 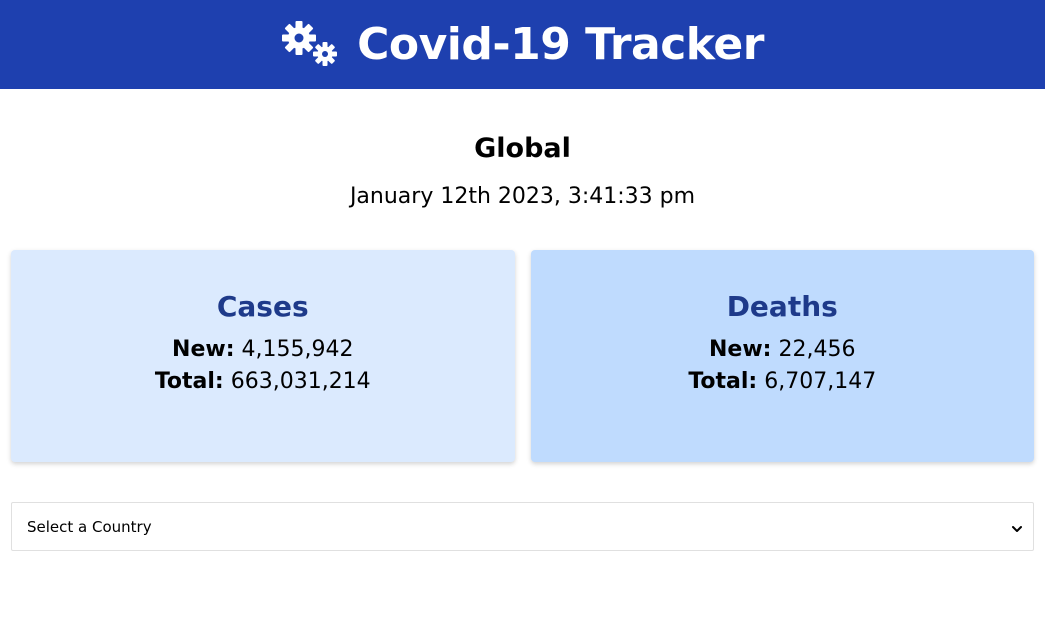 I want to click on app-header: Covid-19 Tracker, so click(x=522, y=44).